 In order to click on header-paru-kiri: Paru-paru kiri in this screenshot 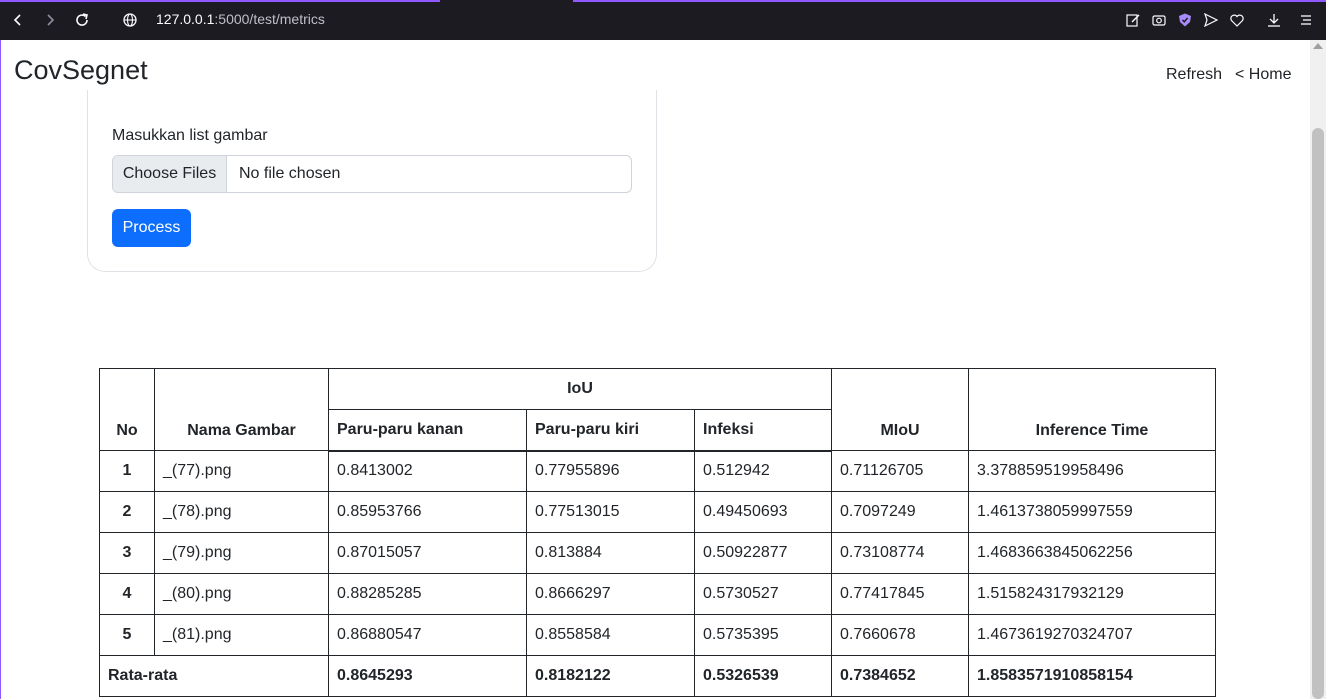, I will do `click(610, 430)`.